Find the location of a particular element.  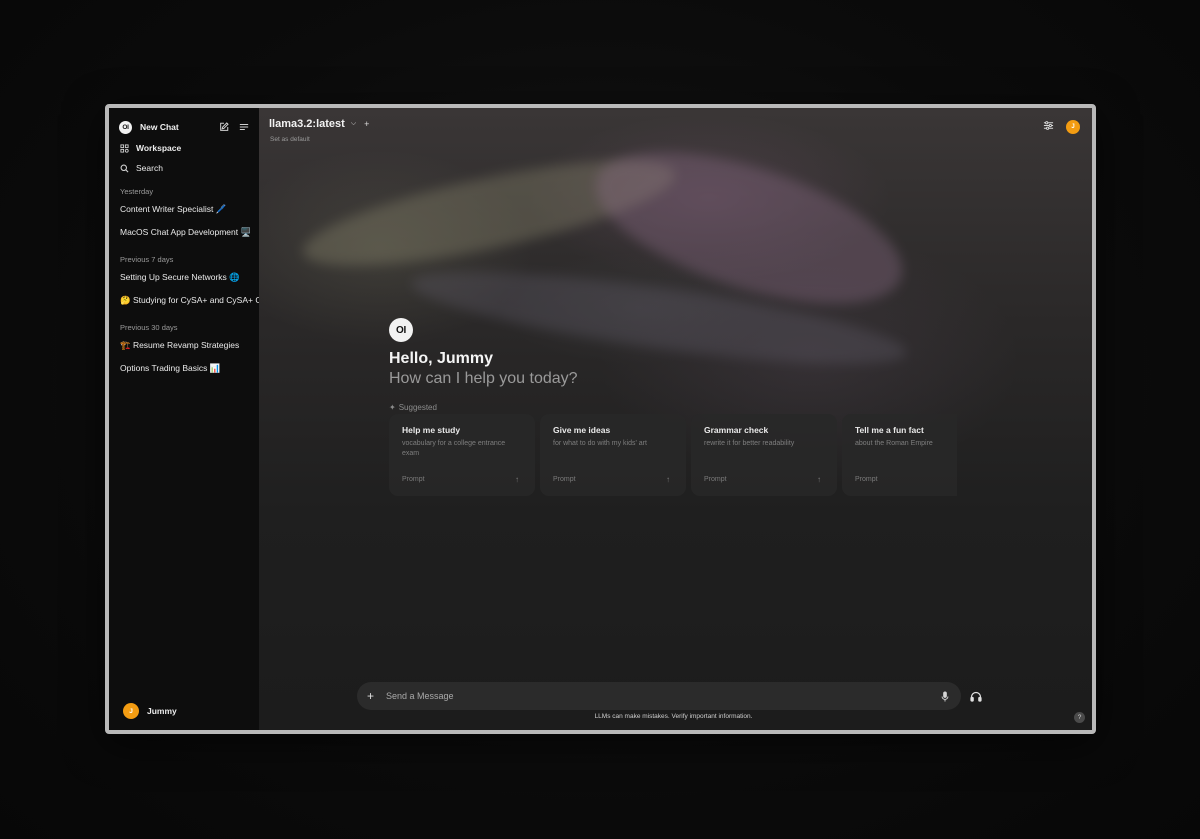

settings-sliders-icon is located at coordinates (1048, 127).